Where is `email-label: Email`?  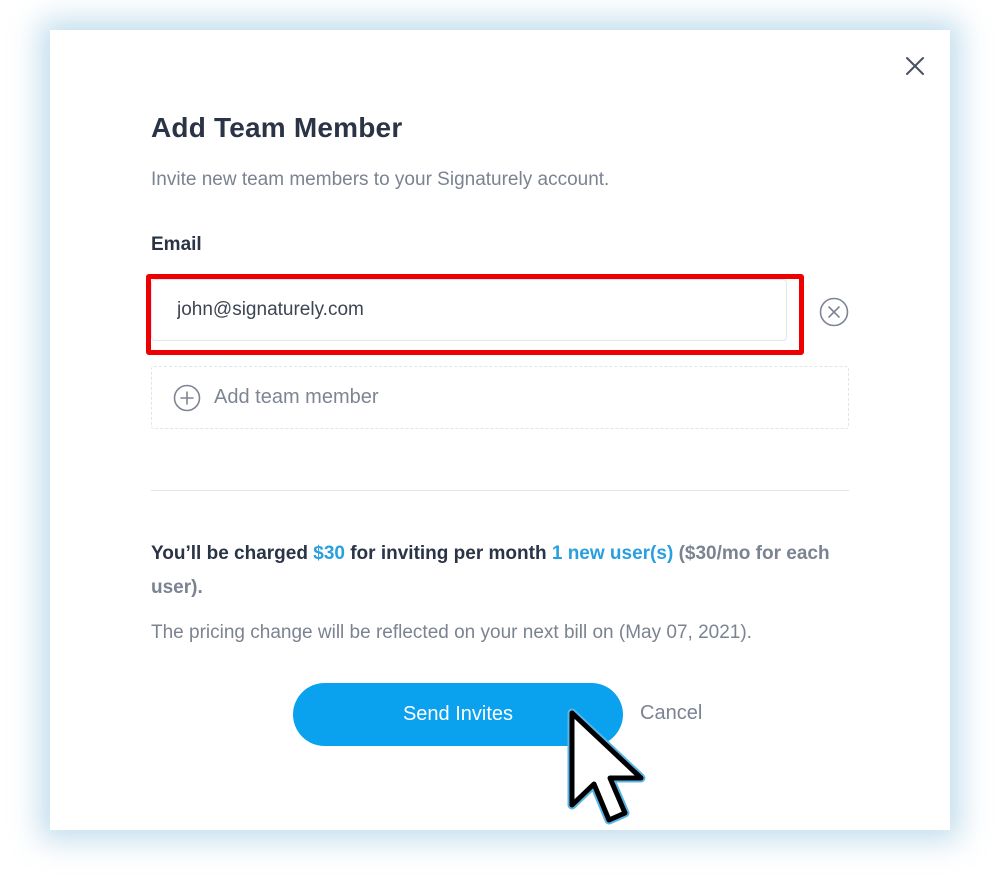
email-label: Email is located at coordinates (176, 244).